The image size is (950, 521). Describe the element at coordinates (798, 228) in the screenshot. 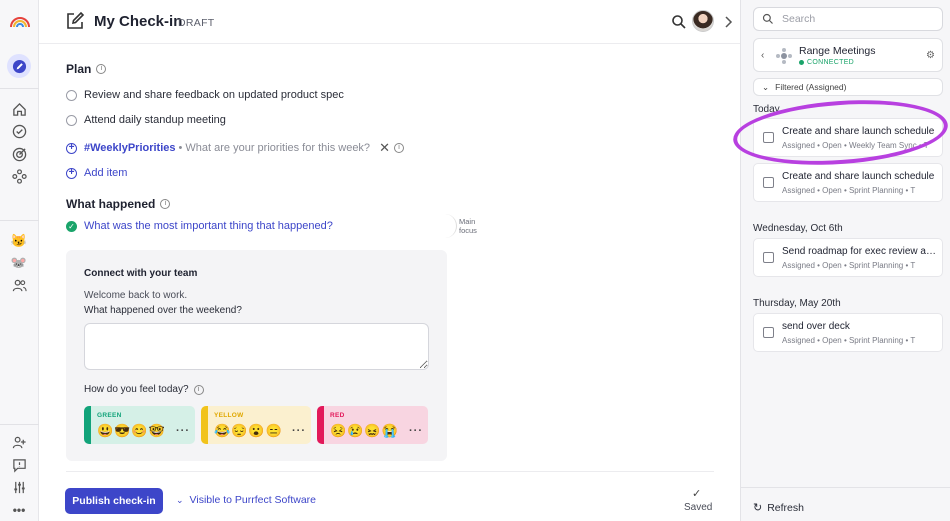

I see `task-group-heading: Wednesday, Oct 6th` at that location.